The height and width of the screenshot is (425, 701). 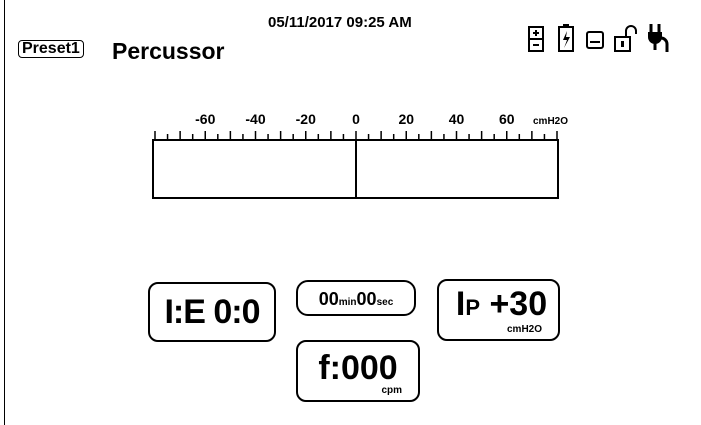 I want to click on timer-seconds: 00, so click(x=366, y=299).